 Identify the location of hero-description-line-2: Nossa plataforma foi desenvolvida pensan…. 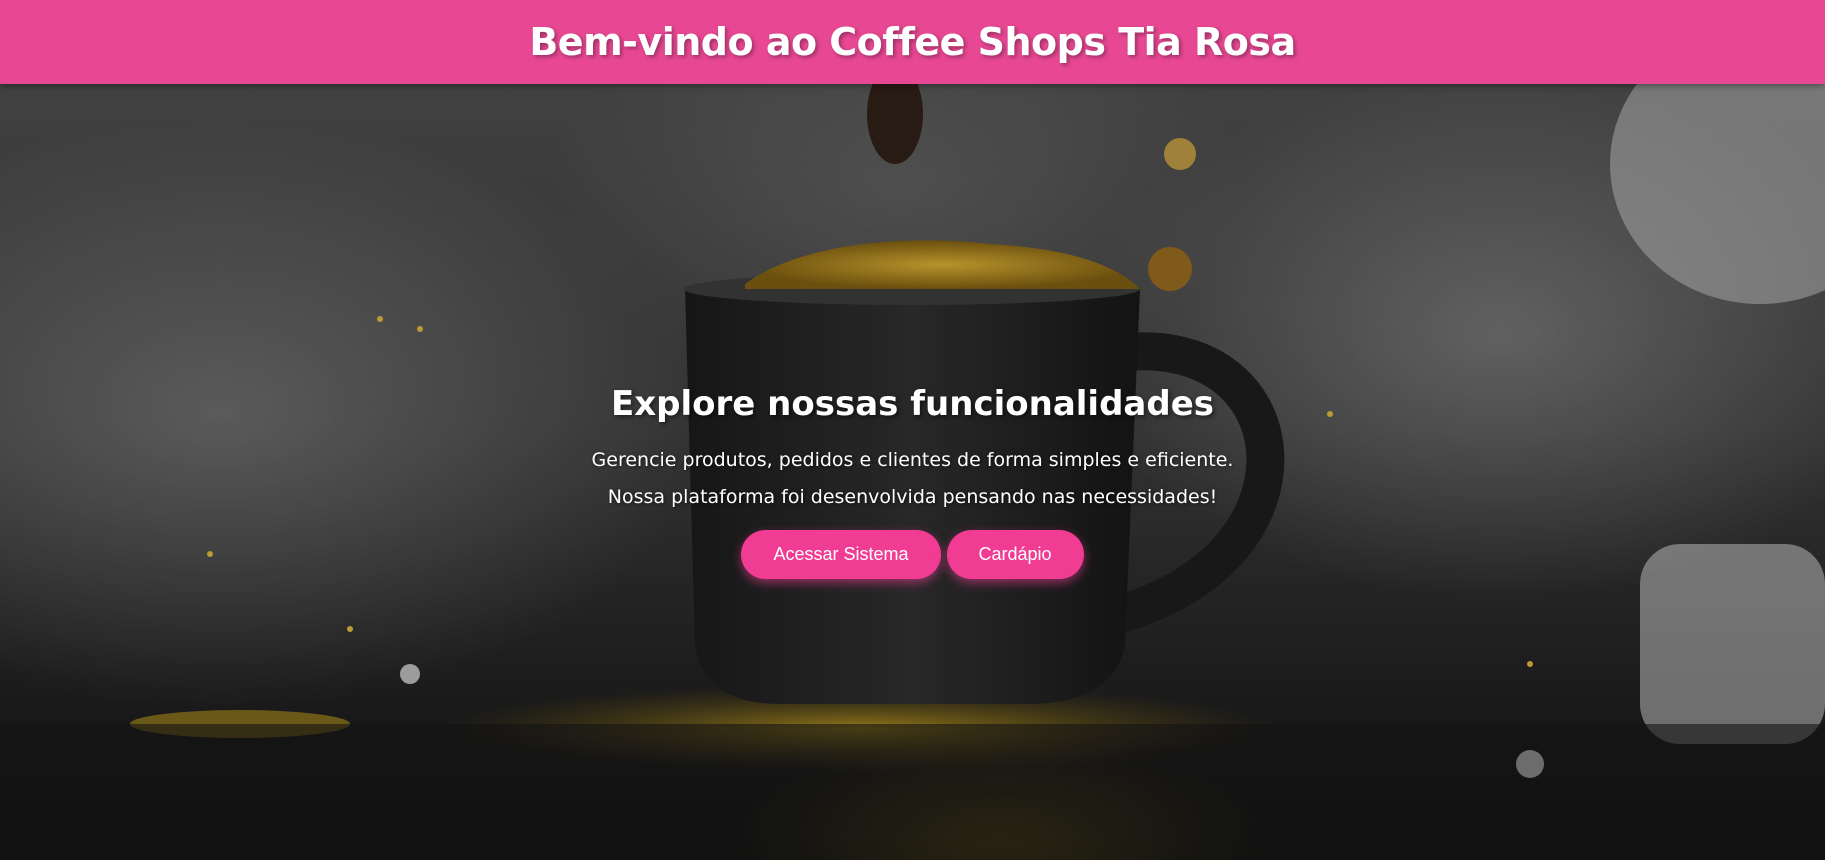
(912, 497).